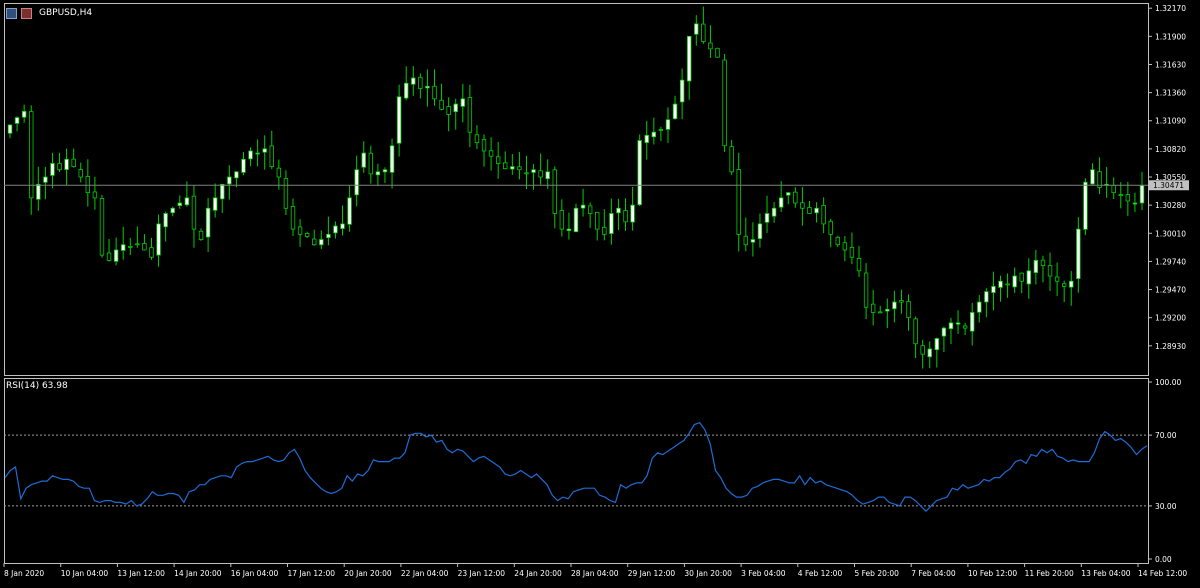  Describe the element at coordinates (1170, 205) in the screenshot. I see `price-tick-label: 1.30280` at that location.